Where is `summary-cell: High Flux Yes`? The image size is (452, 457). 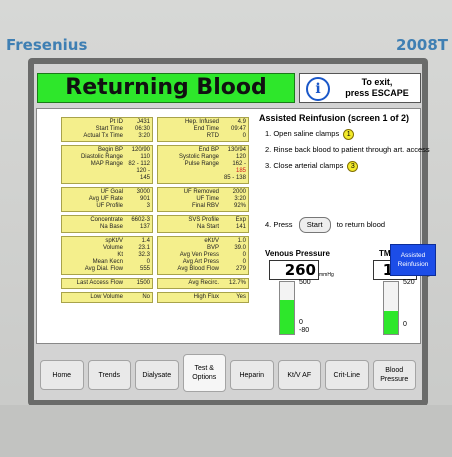 summary-cell: High Flux Yes is located at coordinates (203, 297).